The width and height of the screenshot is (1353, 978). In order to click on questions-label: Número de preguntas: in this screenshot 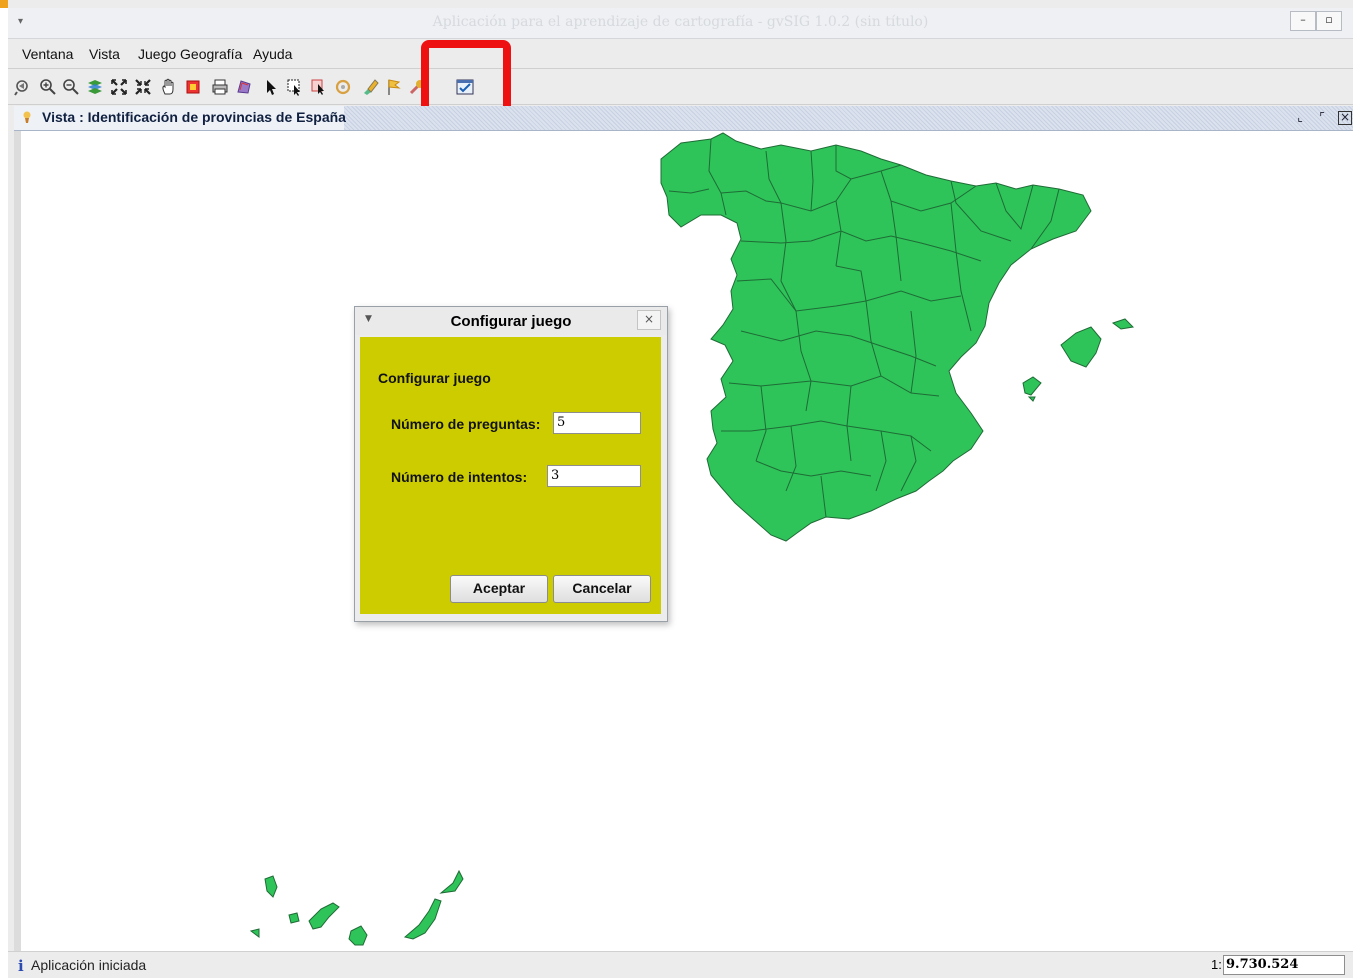, I will do `click(466, 424)`.